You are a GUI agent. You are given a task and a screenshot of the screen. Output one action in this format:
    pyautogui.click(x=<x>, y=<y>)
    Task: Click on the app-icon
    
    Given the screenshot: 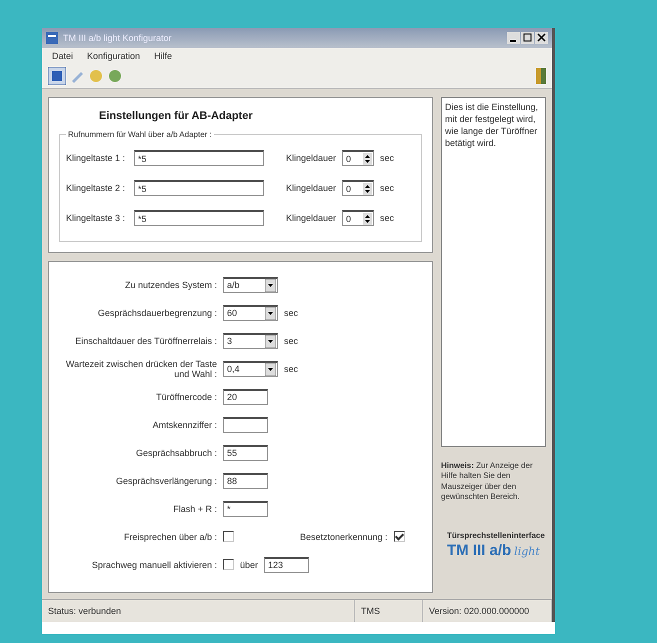 What is the action you would take?
    pyautogui.click(x=52, y=38)
    